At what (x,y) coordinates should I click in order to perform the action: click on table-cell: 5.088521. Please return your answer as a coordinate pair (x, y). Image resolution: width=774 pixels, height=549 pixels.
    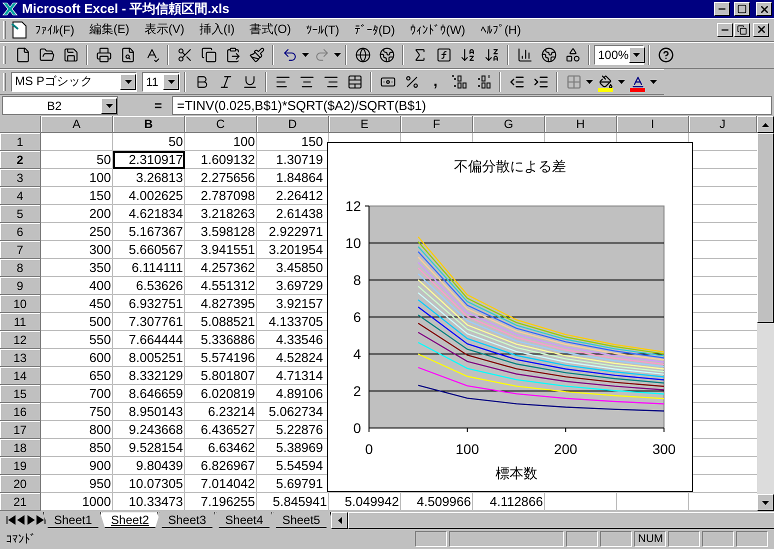
    Looking at the image, I should click on (221, 322).